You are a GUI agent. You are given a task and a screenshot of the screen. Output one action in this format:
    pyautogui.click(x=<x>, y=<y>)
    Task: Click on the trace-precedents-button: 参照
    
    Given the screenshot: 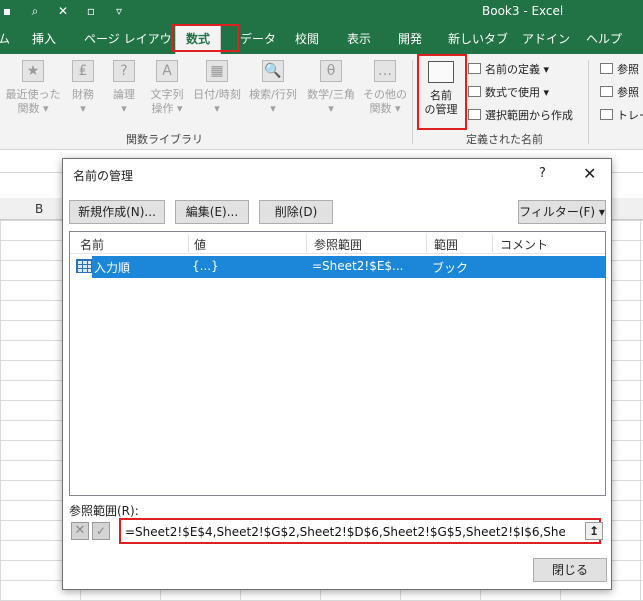 What is the action you would take?
    pyautogui.click(x=619, y=69)
    